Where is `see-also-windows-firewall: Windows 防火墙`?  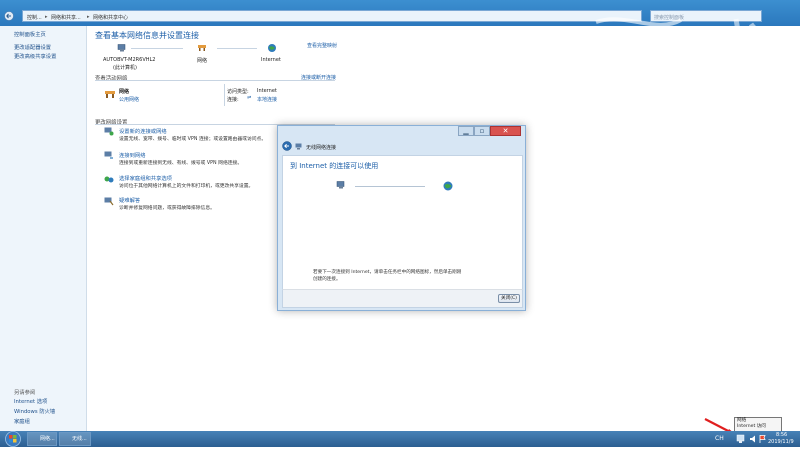
see-also-windows-firewall: Windows 防火墙 is located at coordinates (34, 411).